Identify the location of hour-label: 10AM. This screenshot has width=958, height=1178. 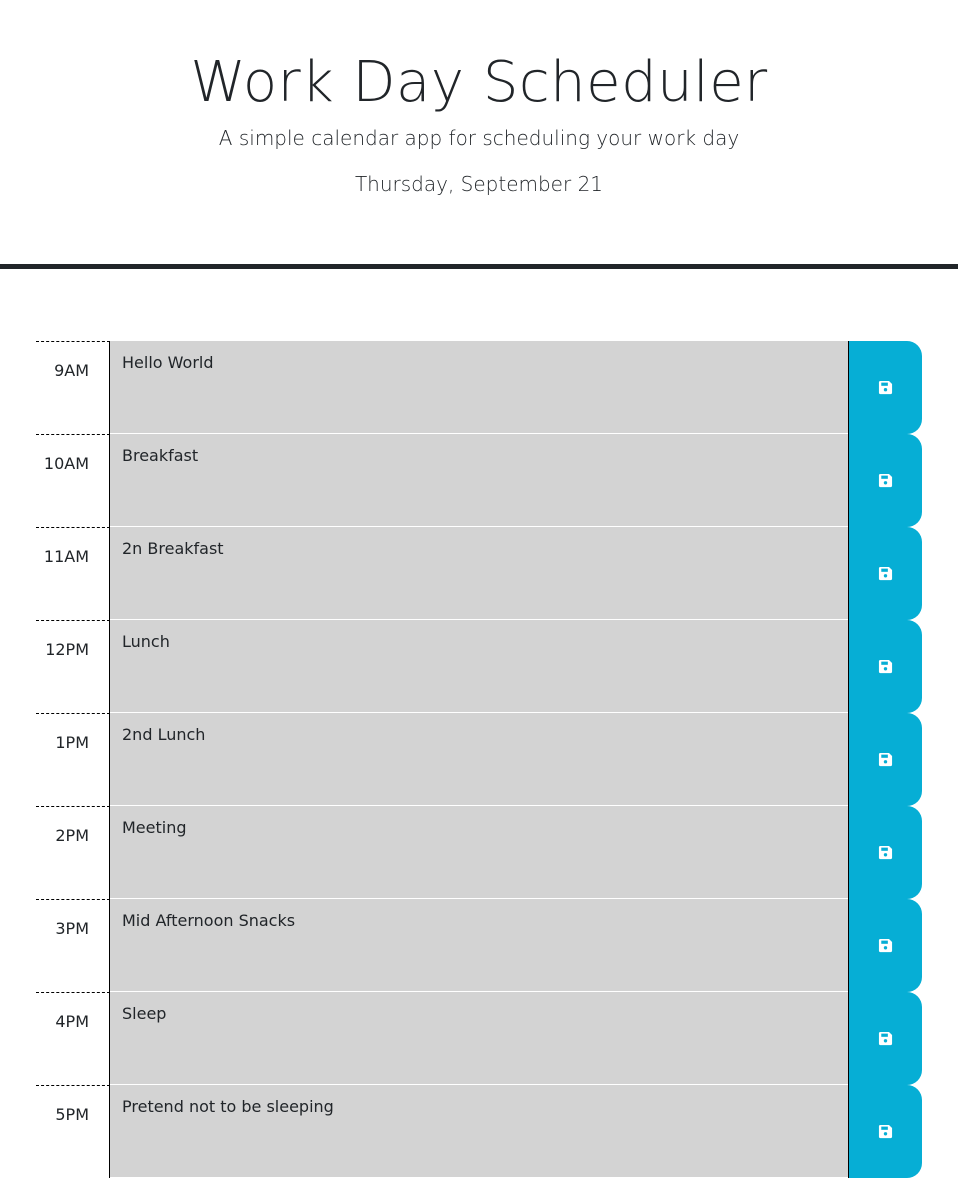
(73, 480).